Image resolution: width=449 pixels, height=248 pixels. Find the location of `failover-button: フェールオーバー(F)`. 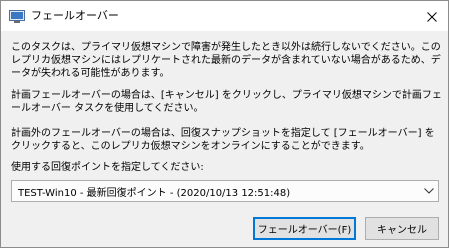

failover-button: フェールオーバー(F) is located at coordinates (304, 228).